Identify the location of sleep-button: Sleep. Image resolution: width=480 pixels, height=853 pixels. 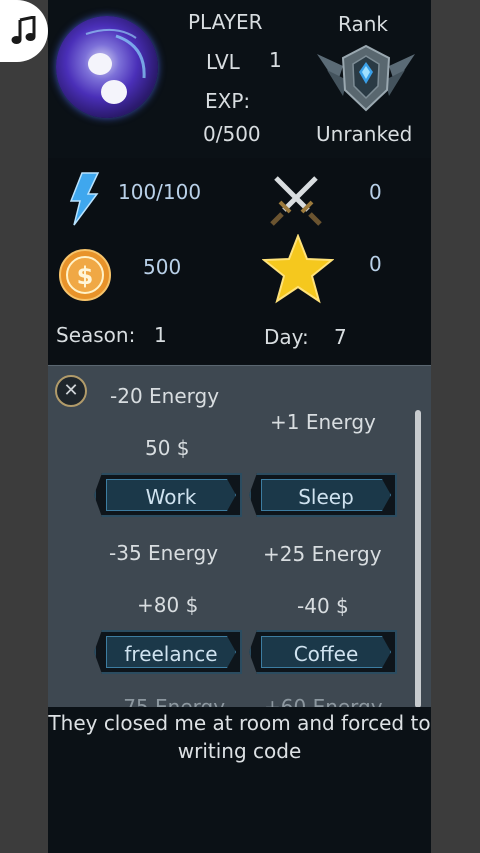
(323, 495).